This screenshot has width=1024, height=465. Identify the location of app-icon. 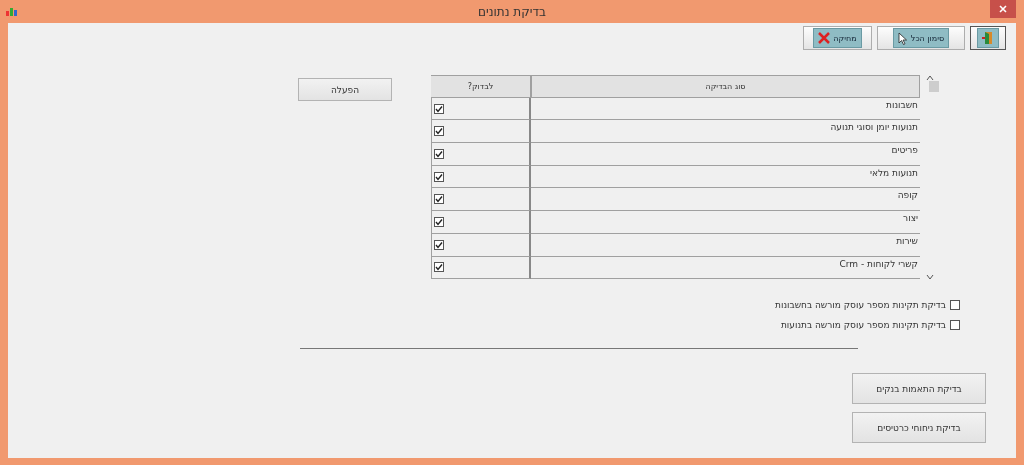
(12, 11).